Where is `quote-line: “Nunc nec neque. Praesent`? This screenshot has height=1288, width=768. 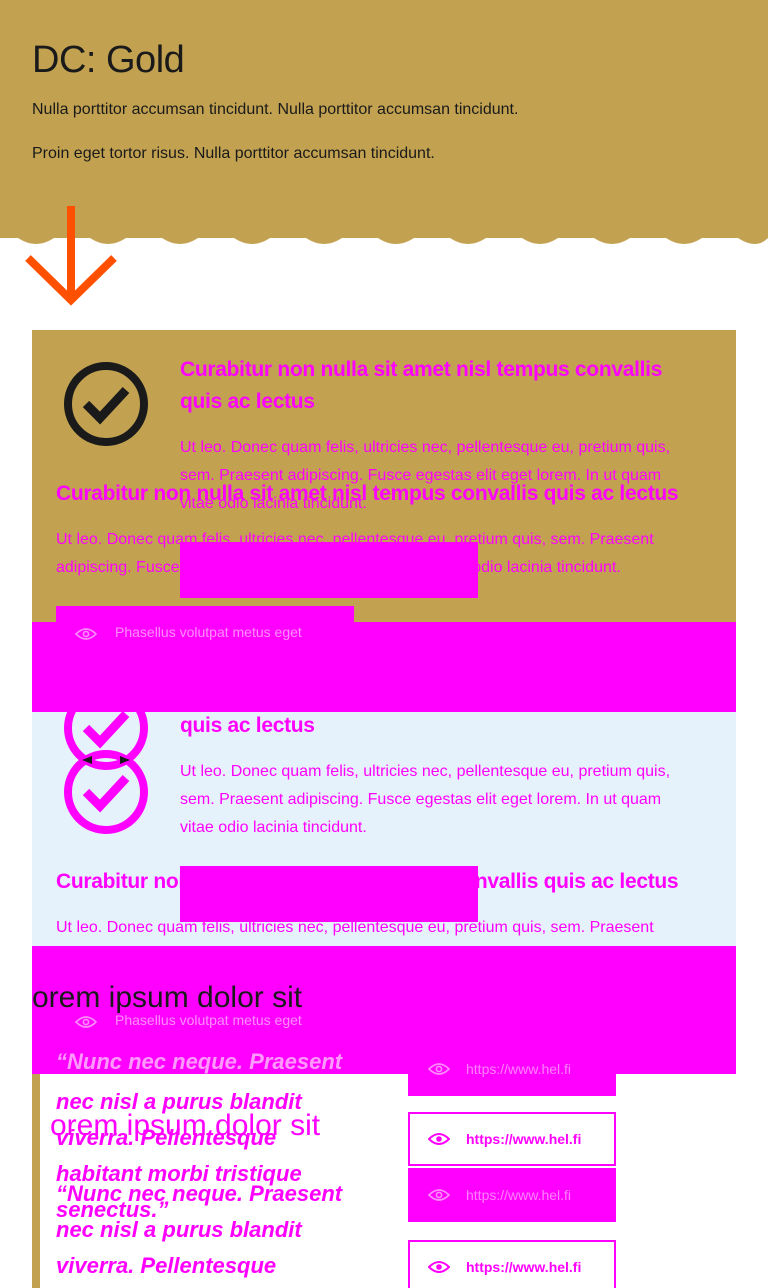 quote-line: “Nunc nec neque. Praesent is located at coordinates (199, 1061).